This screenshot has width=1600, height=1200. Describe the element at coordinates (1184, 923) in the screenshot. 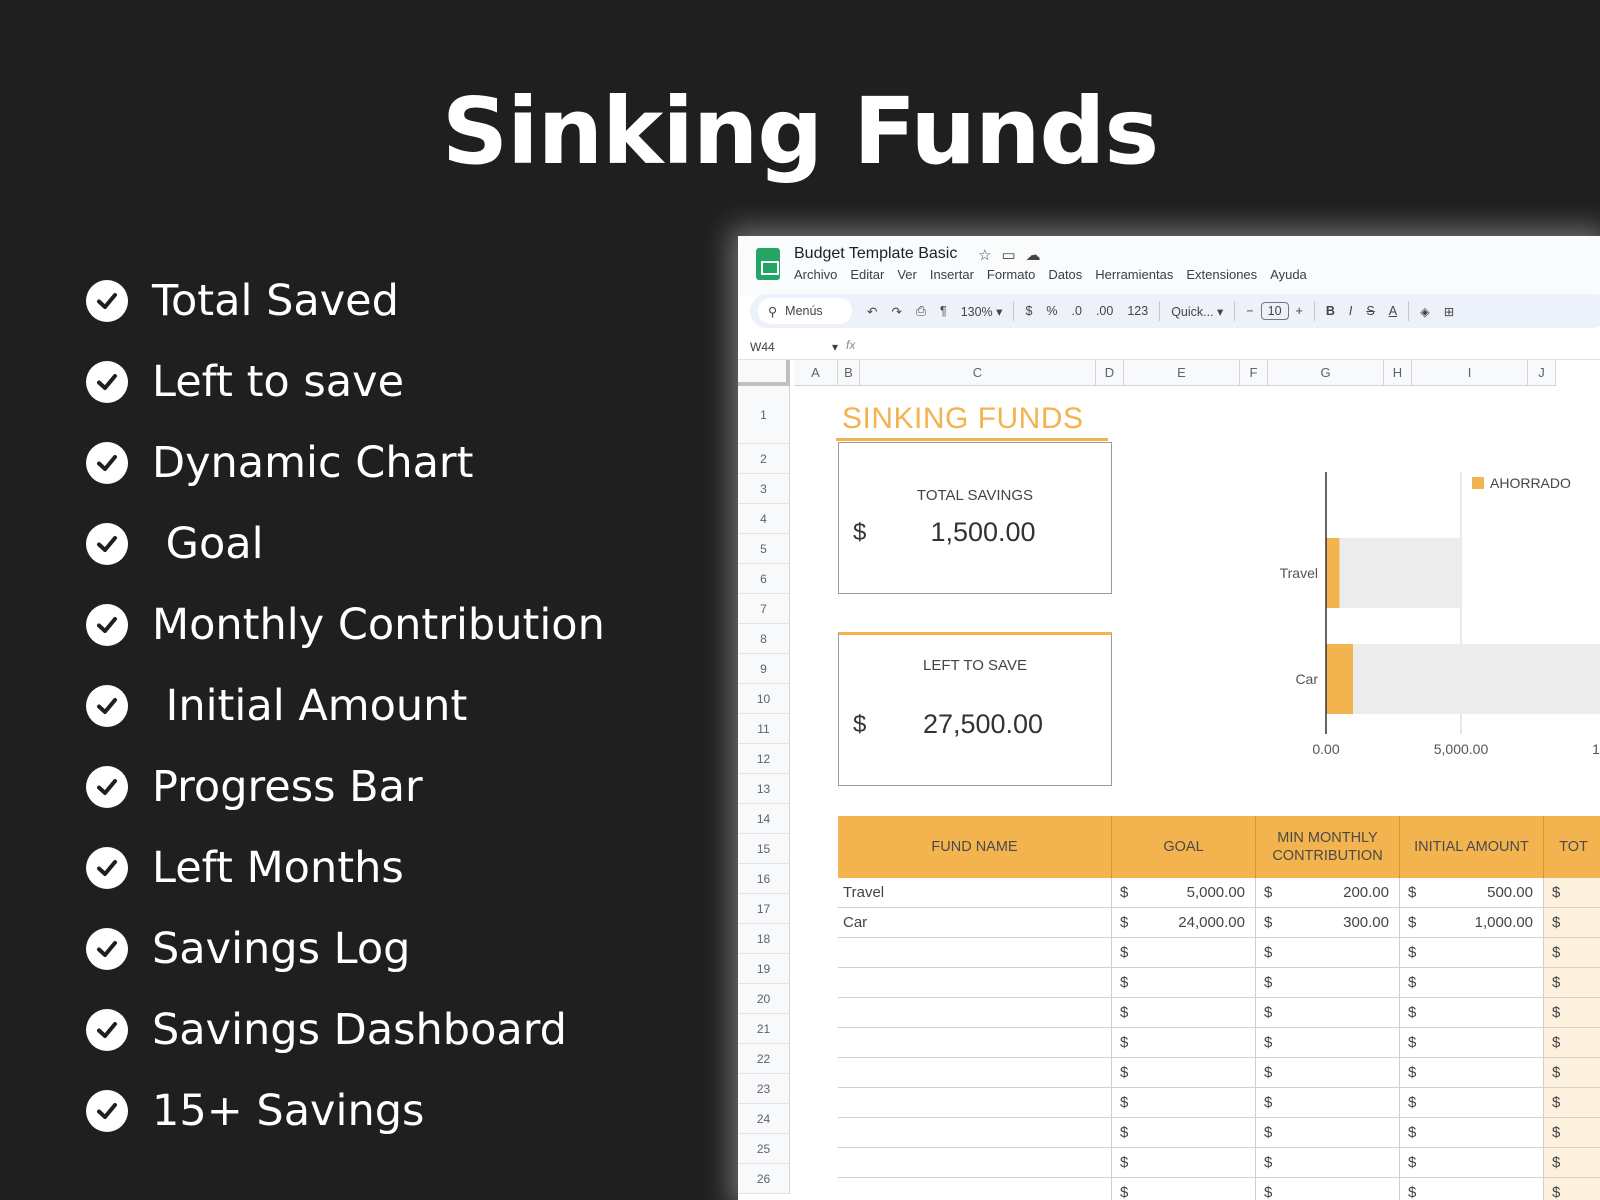

I see `table-cell: $24,000.00` at that location.